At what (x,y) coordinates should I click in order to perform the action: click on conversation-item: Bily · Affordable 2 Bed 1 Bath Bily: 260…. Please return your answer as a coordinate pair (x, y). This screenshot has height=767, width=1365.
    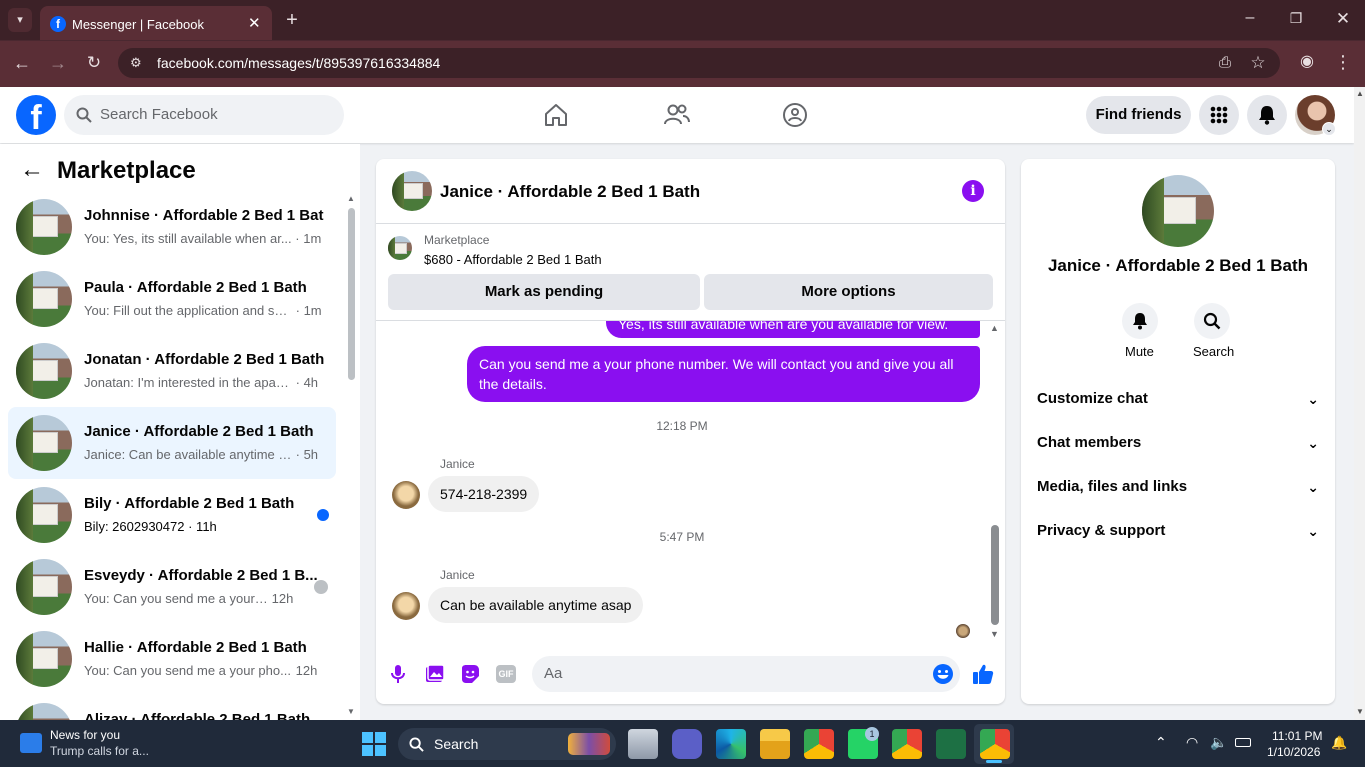
    Looking at the image, I should click on (172, 515).